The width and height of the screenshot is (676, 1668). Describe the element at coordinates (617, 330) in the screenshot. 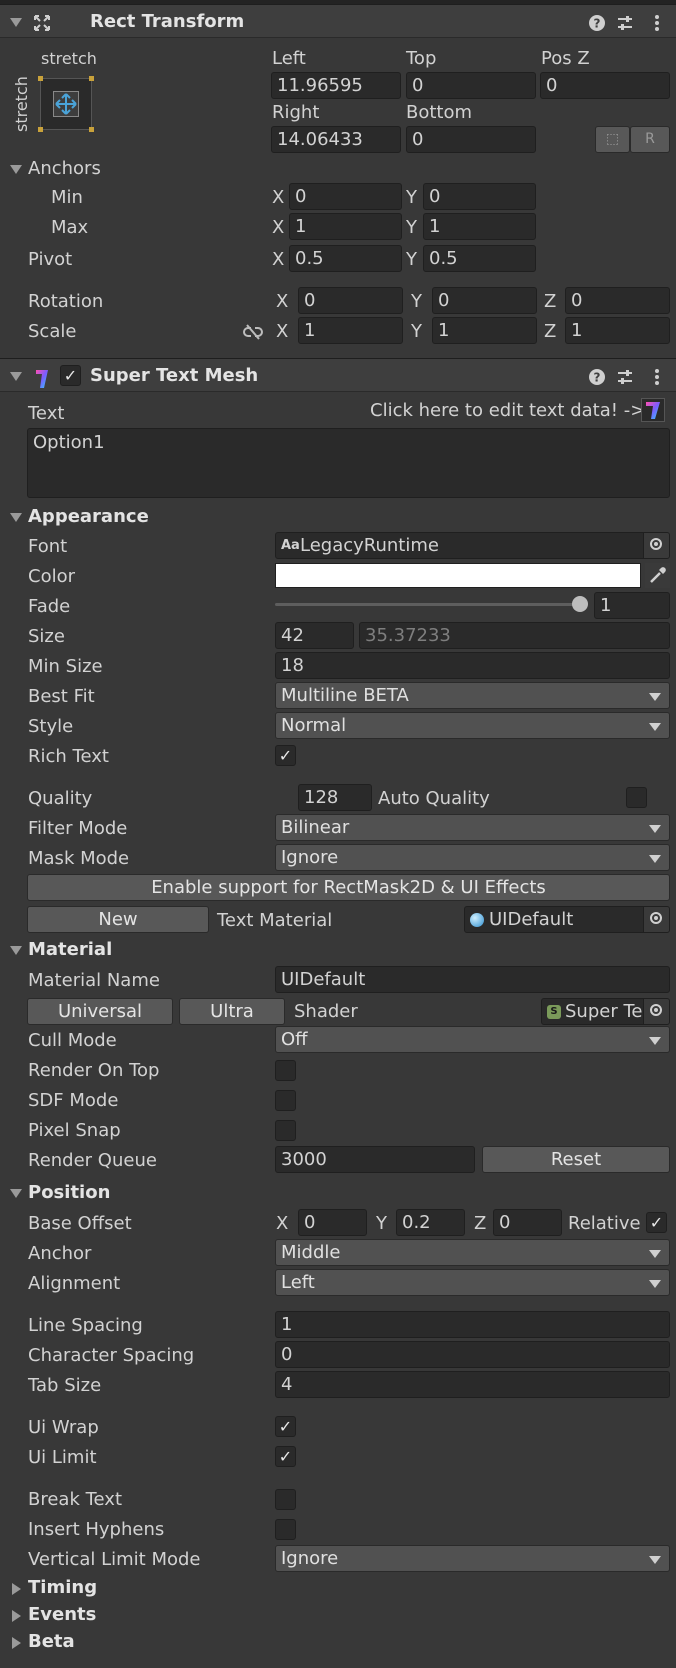

I see `scale-z-field: 1` at that location.